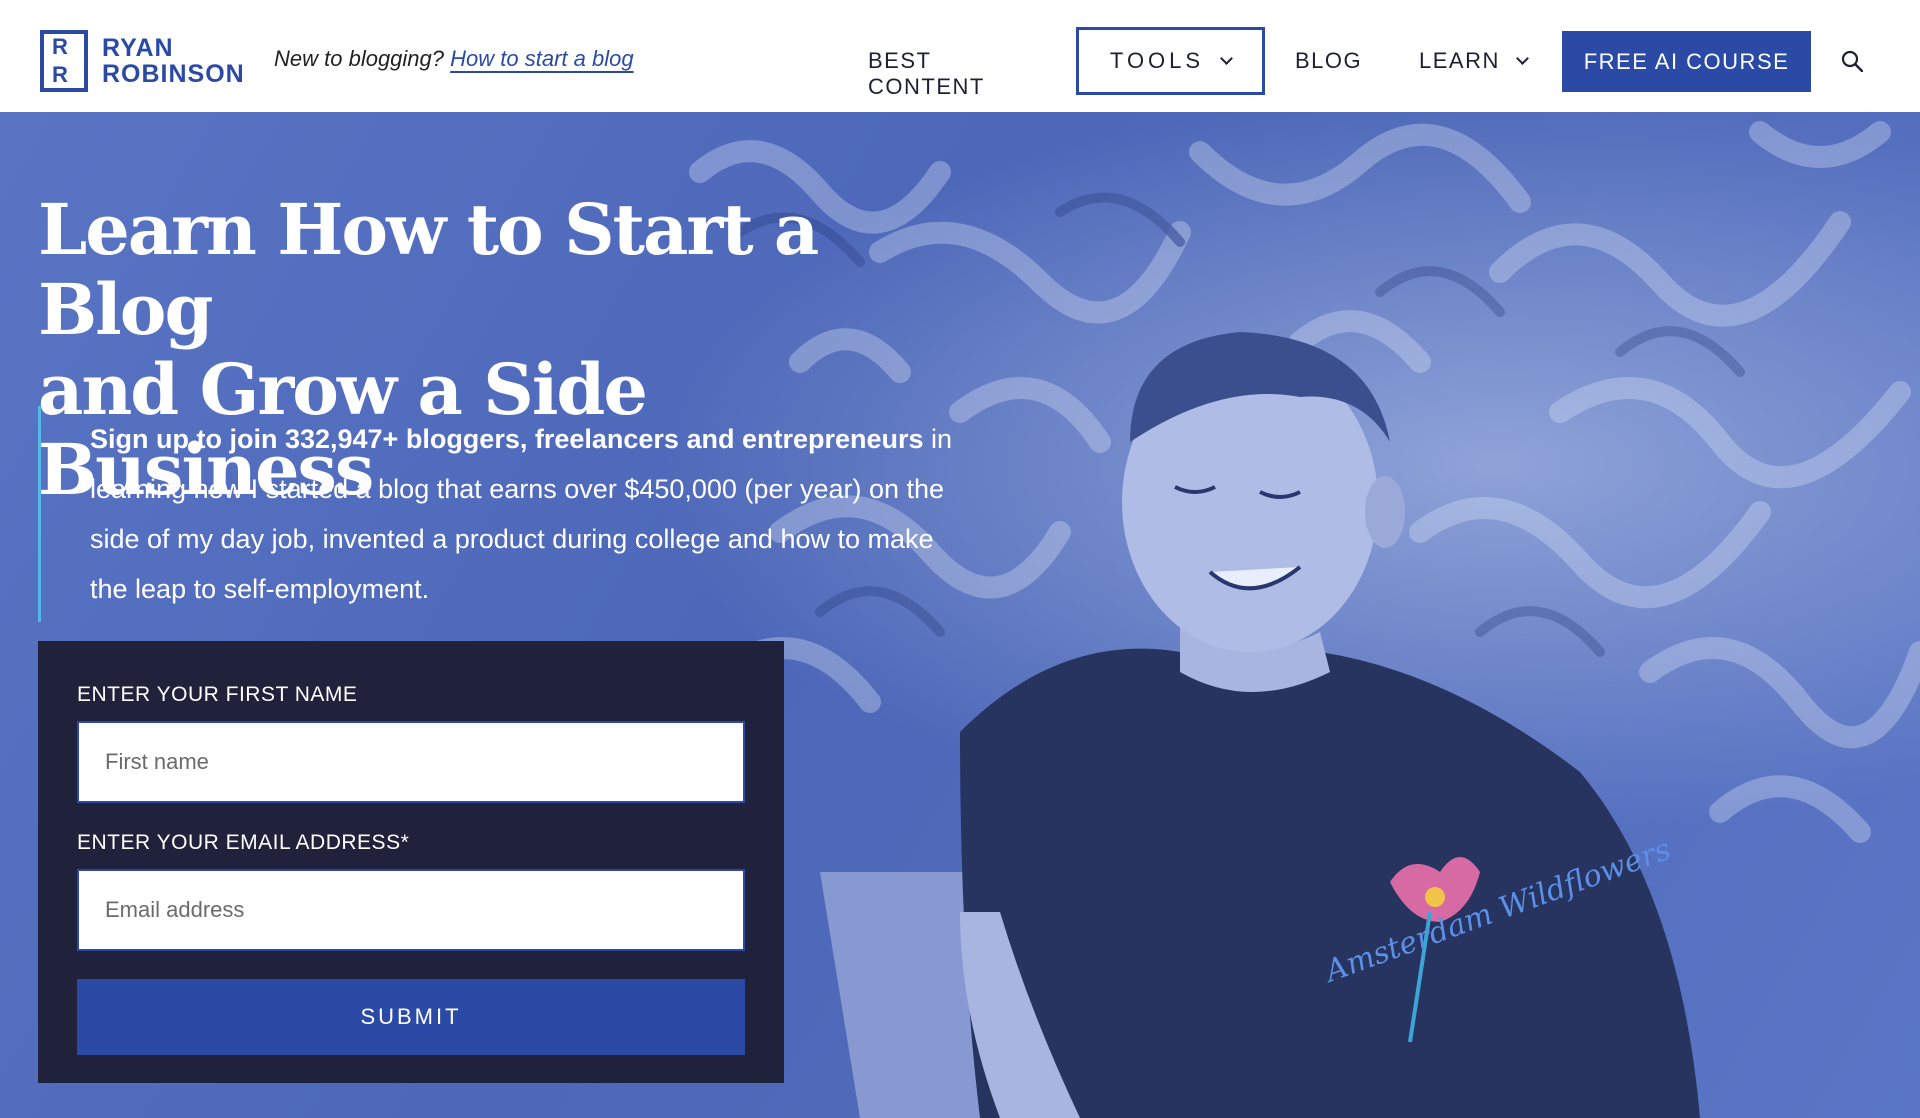  What do you see at coordinates (138, 48) in the screenshot?
I see `logo-line1: RYAN` at bounding box center [138, 48].